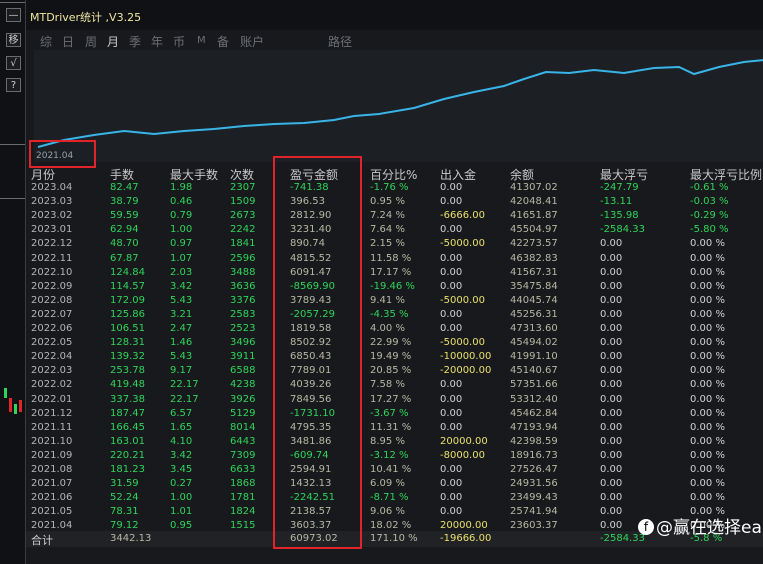 The width and height of the screenshot is (763, 564). I want to click on col-header-max-lots: 最大手数, so click(194, 174).